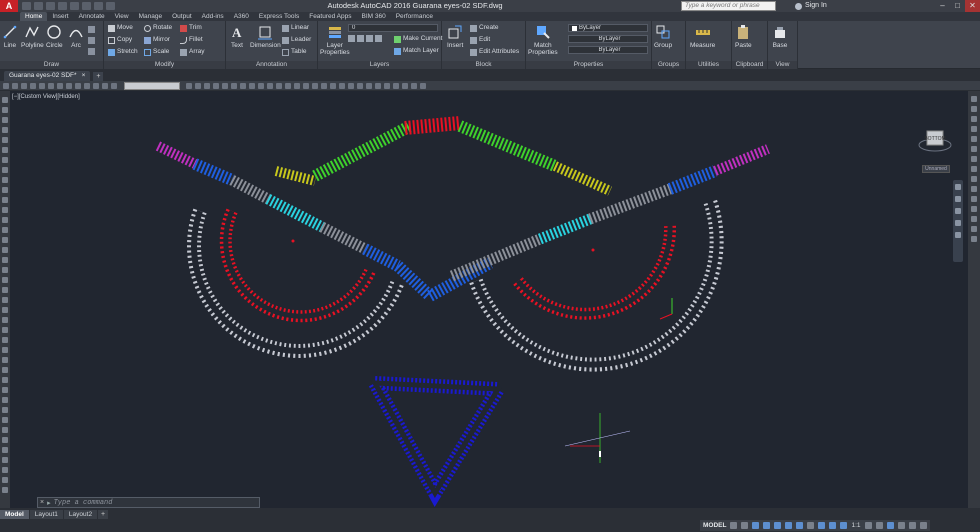 The width and height of the screenshot is (980, 532). I want to click on properties-panel-title: Properties, so click(588, 65).